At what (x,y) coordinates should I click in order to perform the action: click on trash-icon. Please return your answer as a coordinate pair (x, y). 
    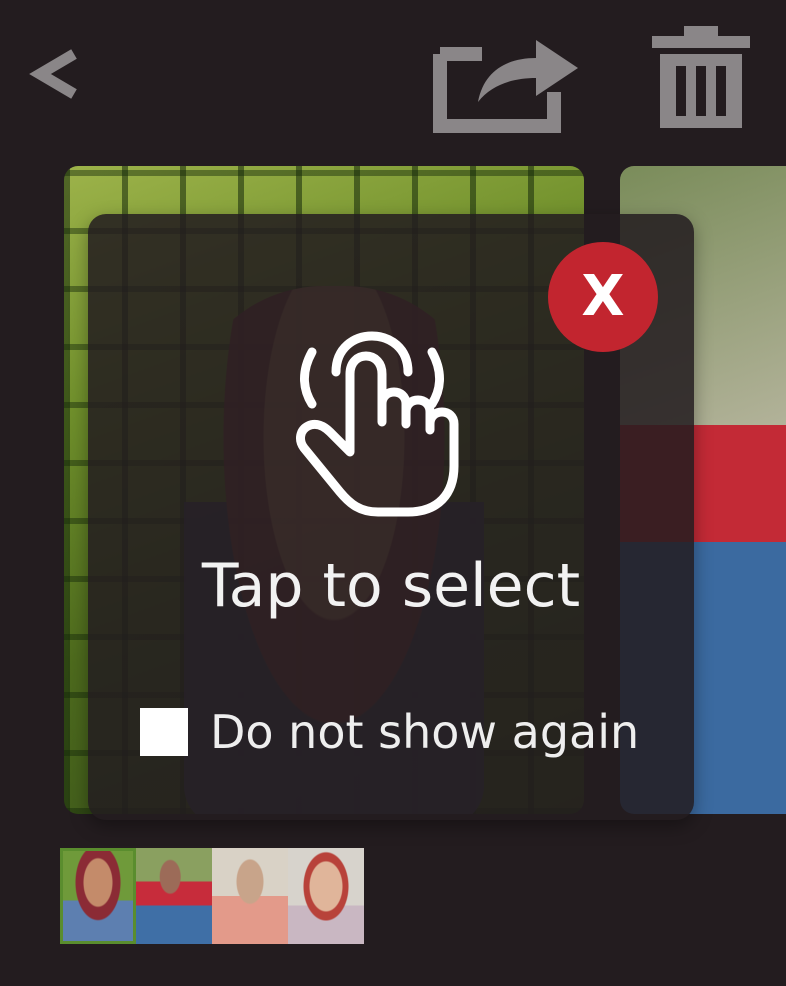
    Looking at the image, I should click on (701, 77).